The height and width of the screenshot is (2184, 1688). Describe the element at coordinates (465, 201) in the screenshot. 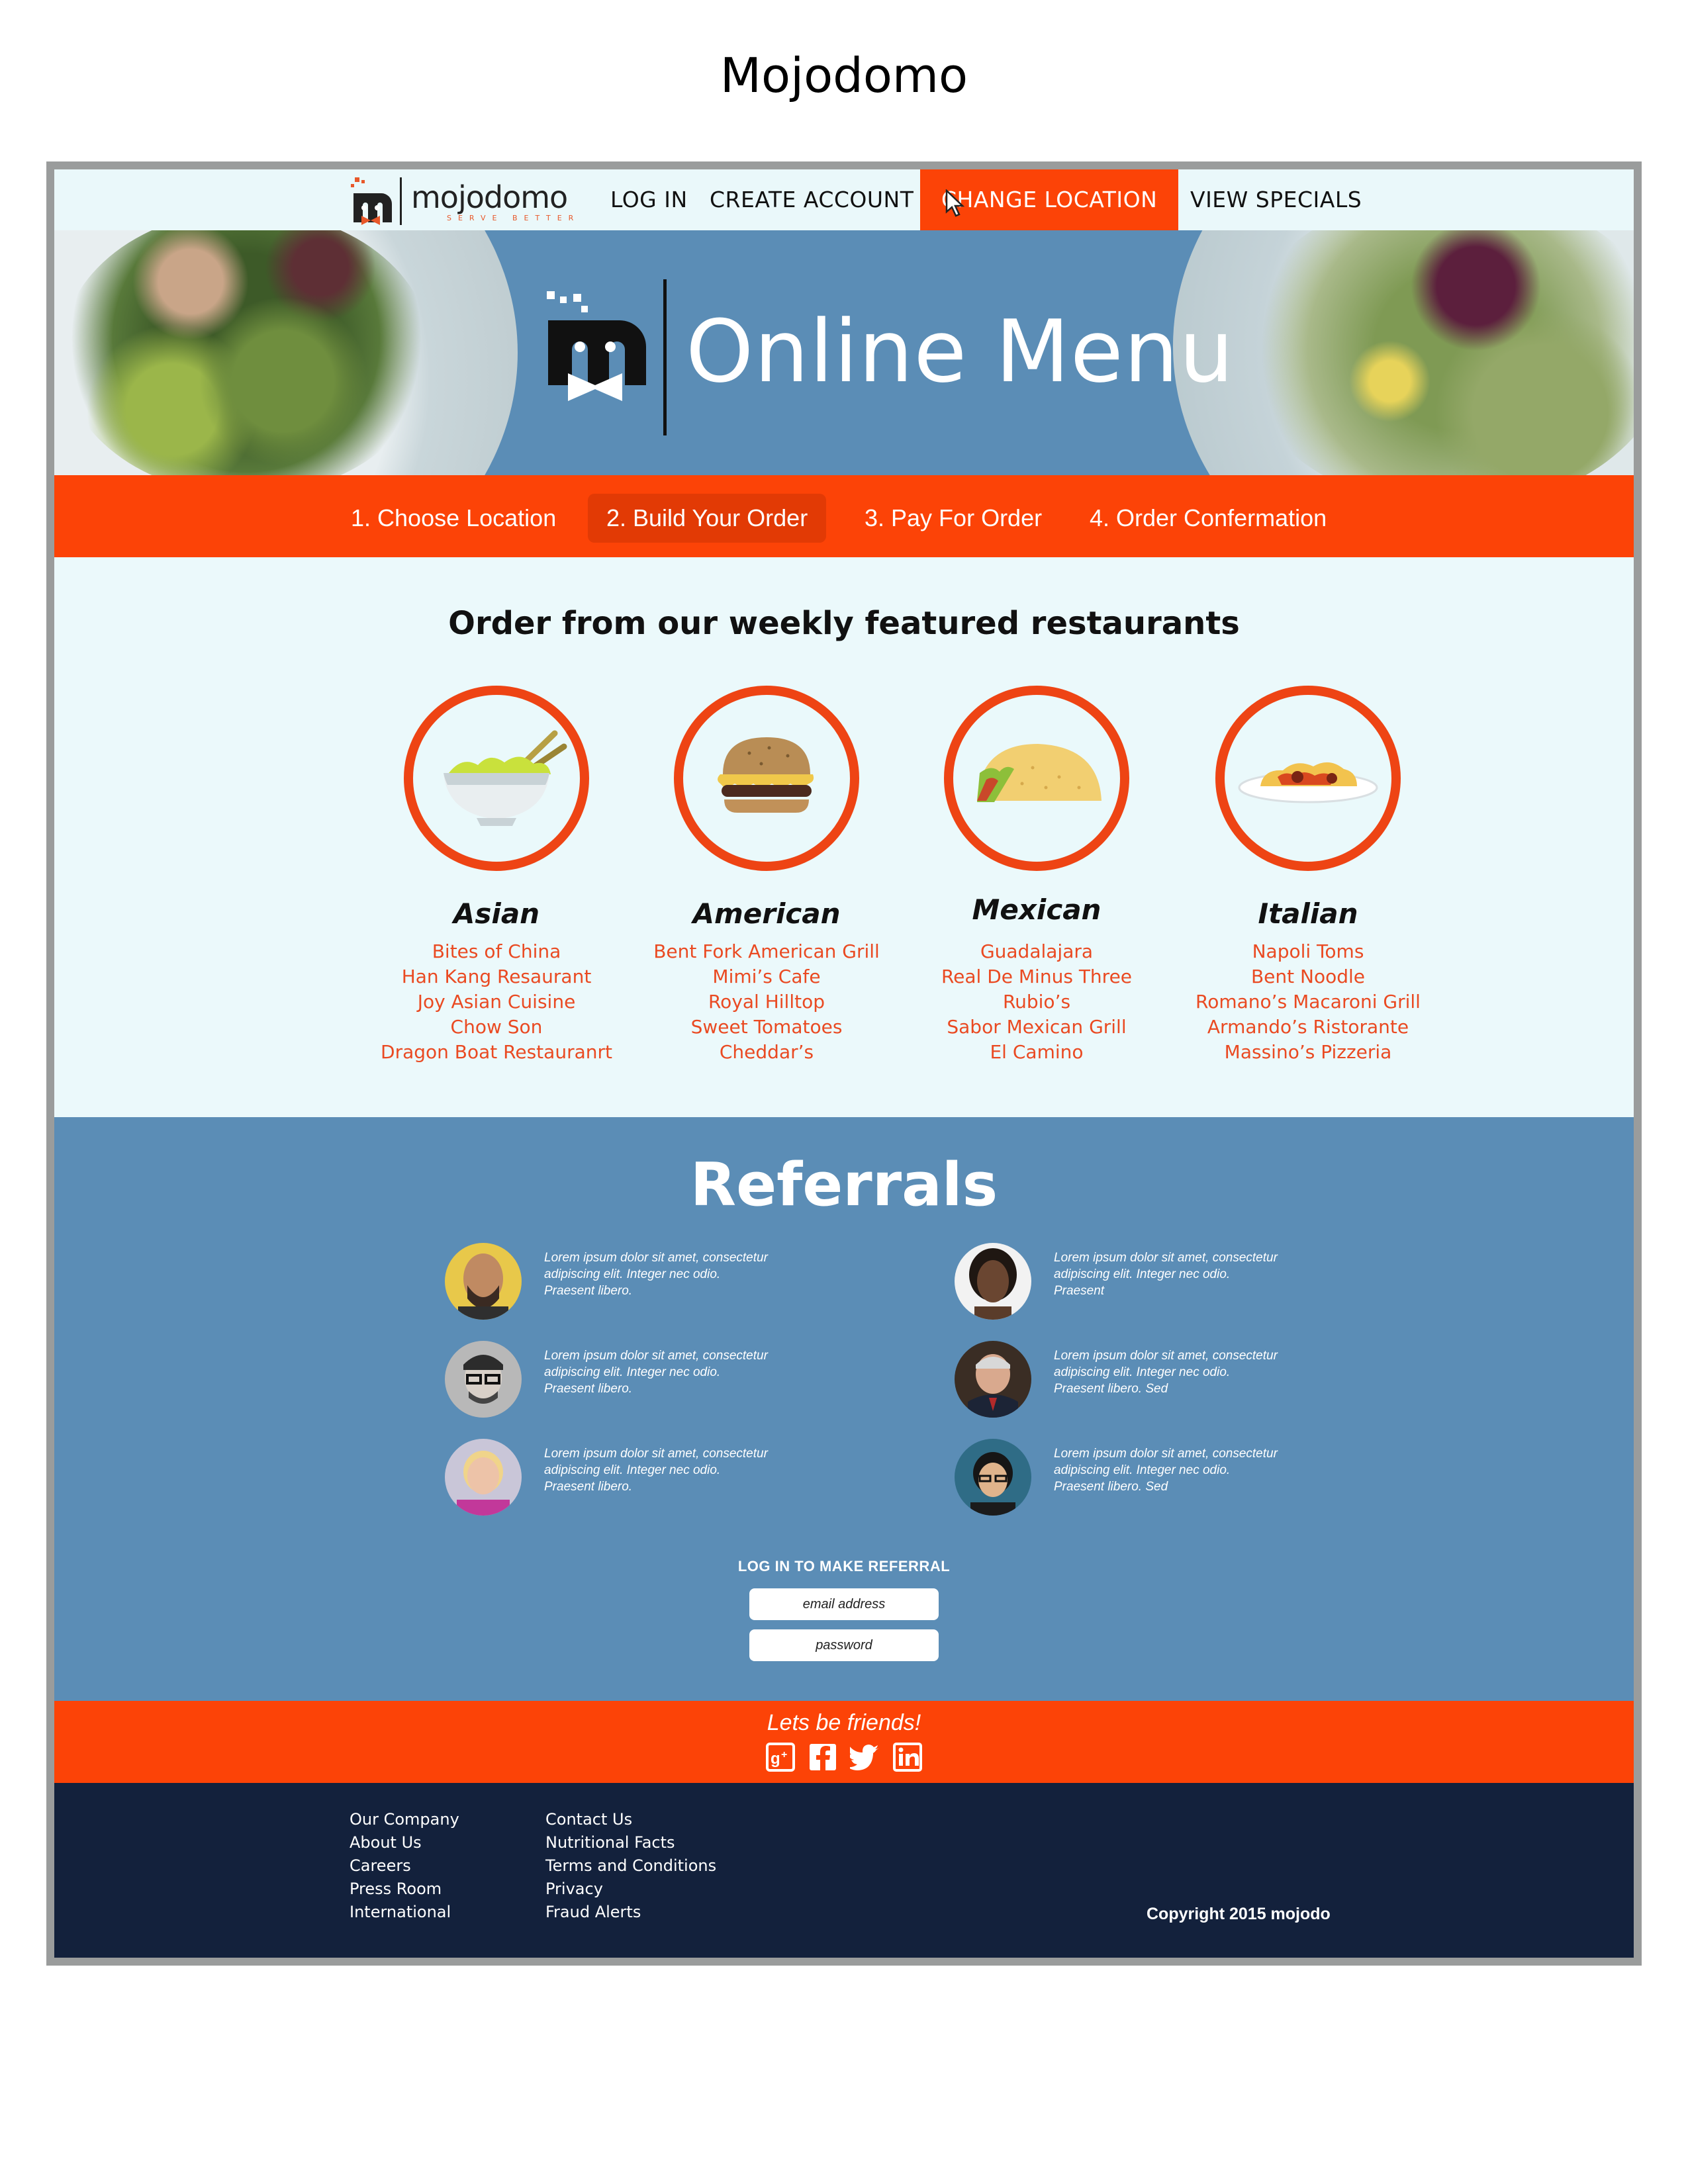

I see `site-logo: mojodomo SERVE BETTER` at that location.